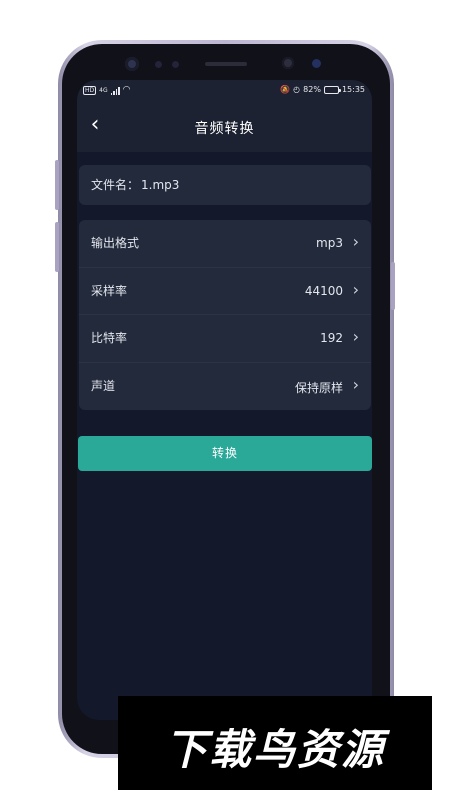  Describe the element at coordinates (224, 116) in the screenshot. I see `top-bar: HD 4G ◠ 🔕 ◴ 82% 15:35 ‹ 音频转换` at that location.